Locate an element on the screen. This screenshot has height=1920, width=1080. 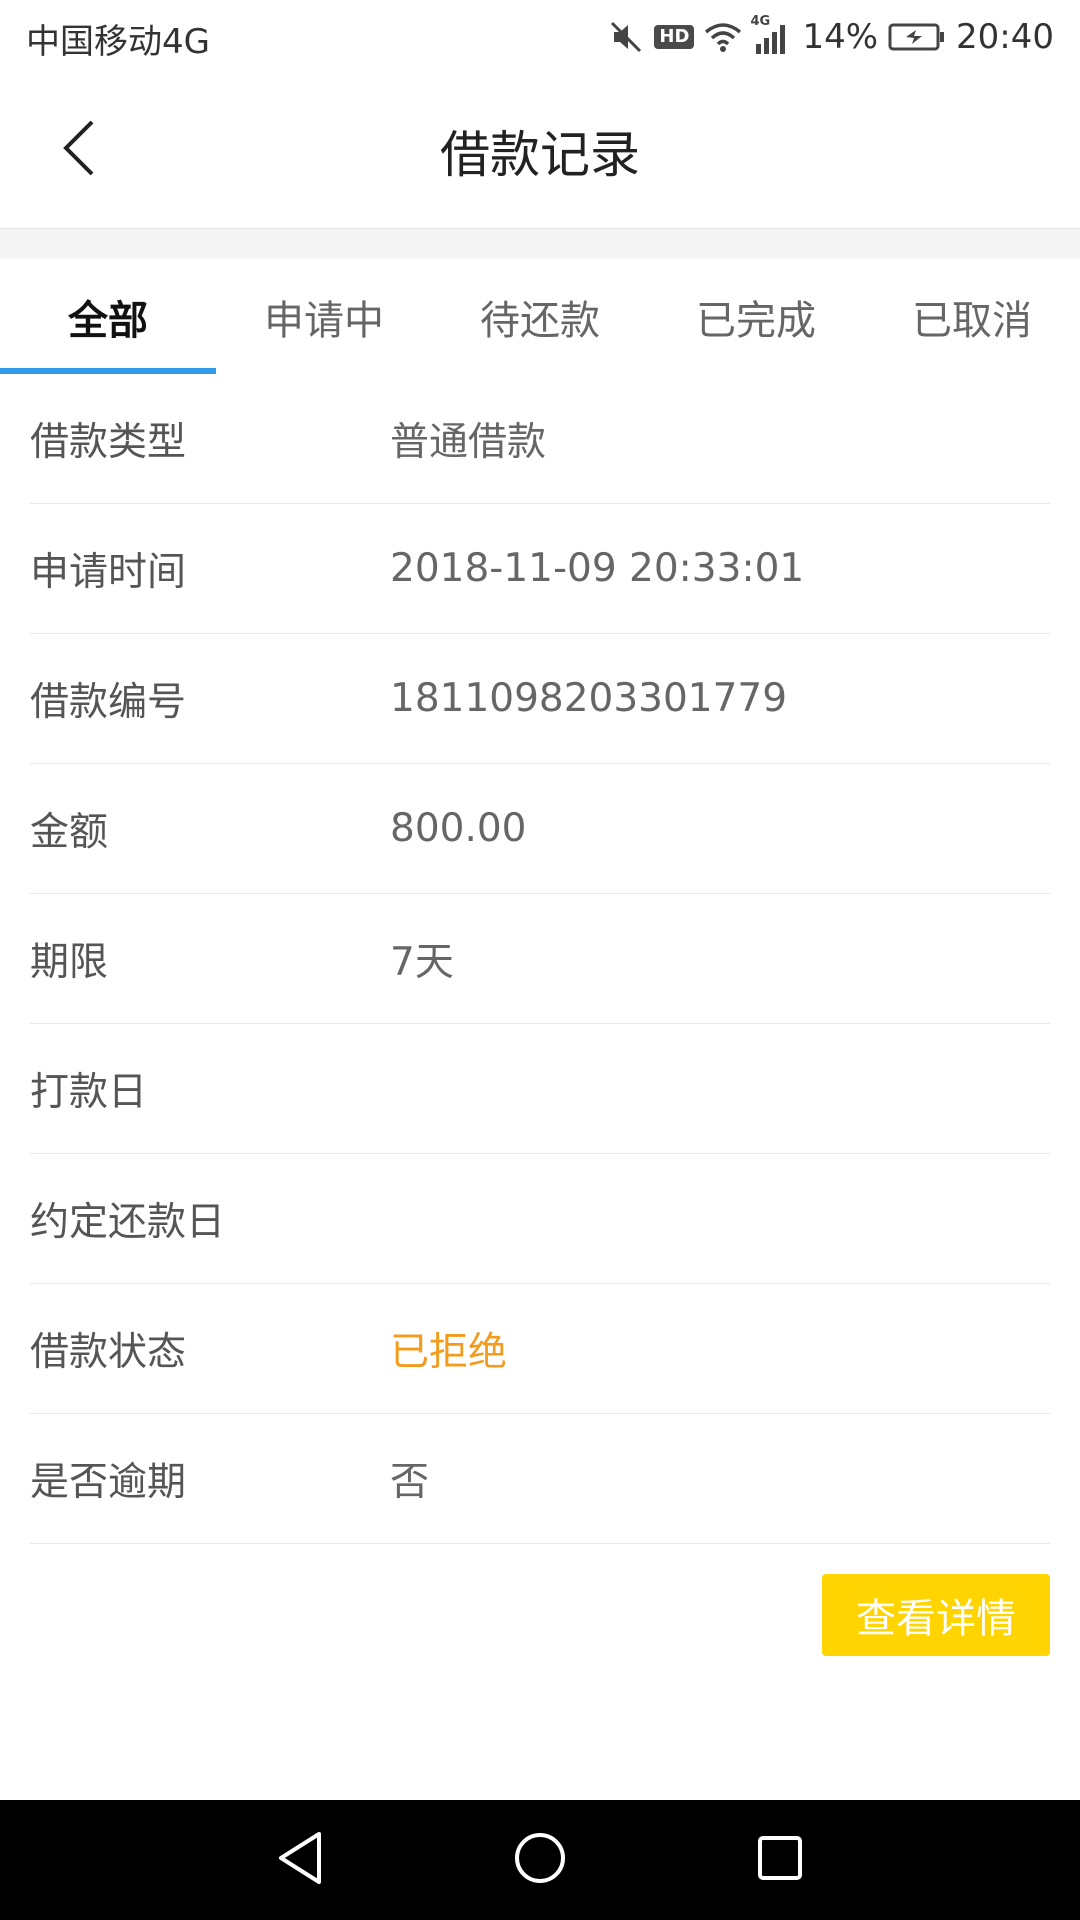
row-apply-time: 申请时间 2018-11-09 20:33:01 is located at coordinates (540, 569).